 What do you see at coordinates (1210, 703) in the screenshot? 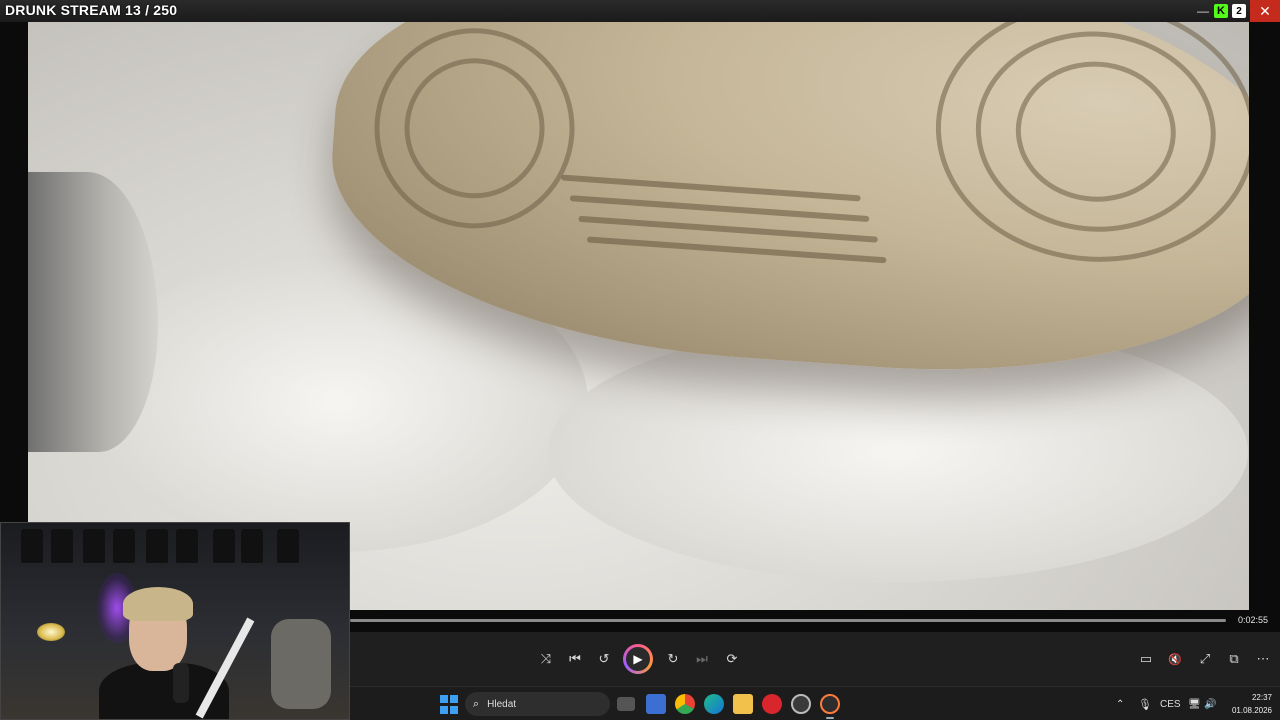
I see `volume-icon: 🔊` at bounding box center [1210, 703].